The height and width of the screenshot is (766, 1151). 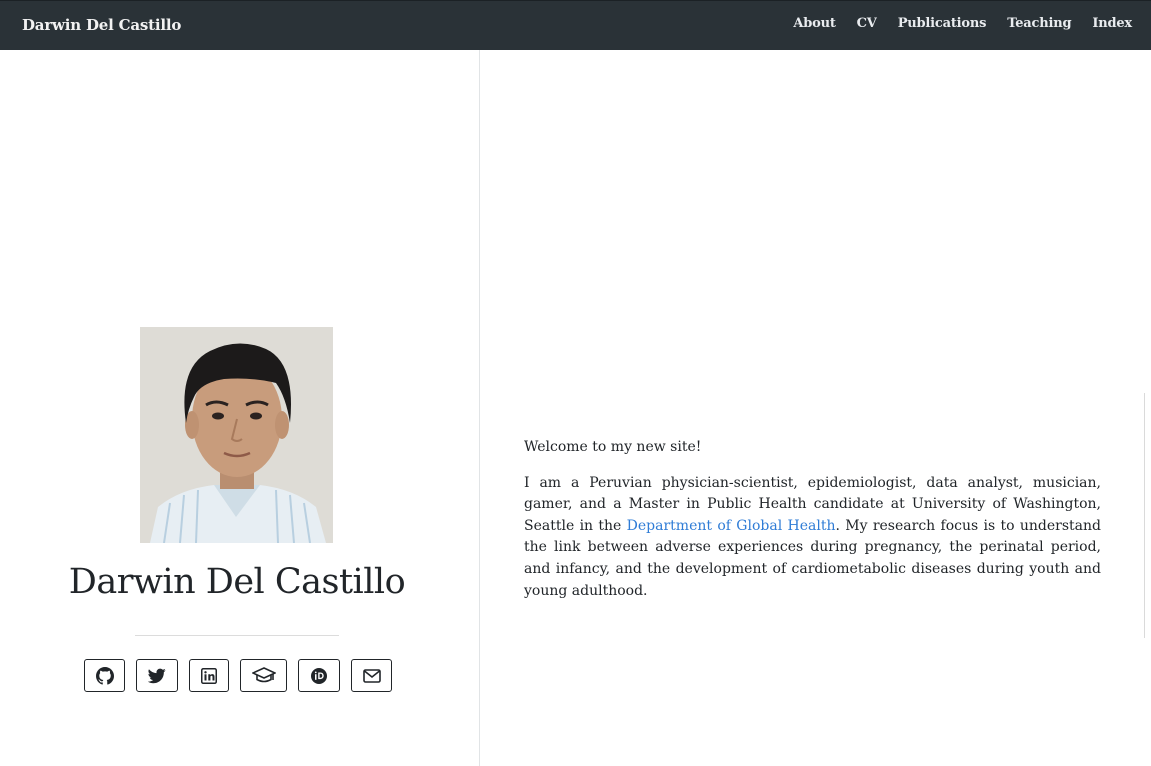 I want to click on orcid-icon, so click(x=319, y=676).